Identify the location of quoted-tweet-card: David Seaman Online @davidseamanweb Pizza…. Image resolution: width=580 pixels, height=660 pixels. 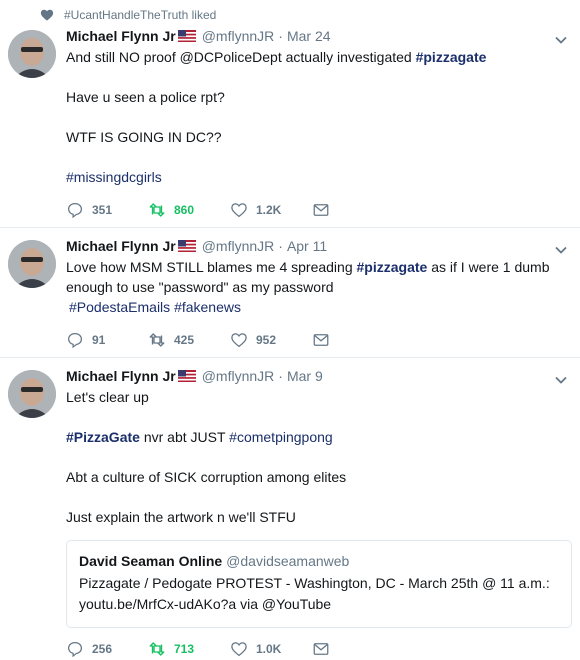
(319, 584).